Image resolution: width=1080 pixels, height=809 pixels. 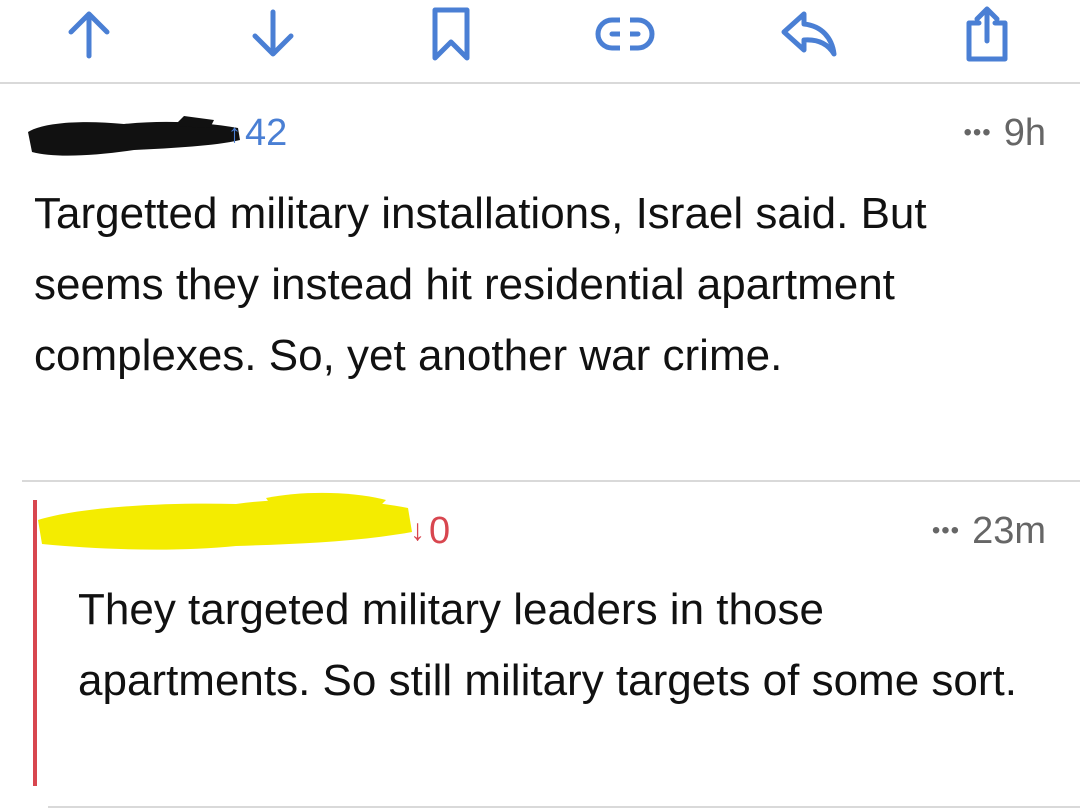 I want to click on downvote-button, so click(x=273, y=34).